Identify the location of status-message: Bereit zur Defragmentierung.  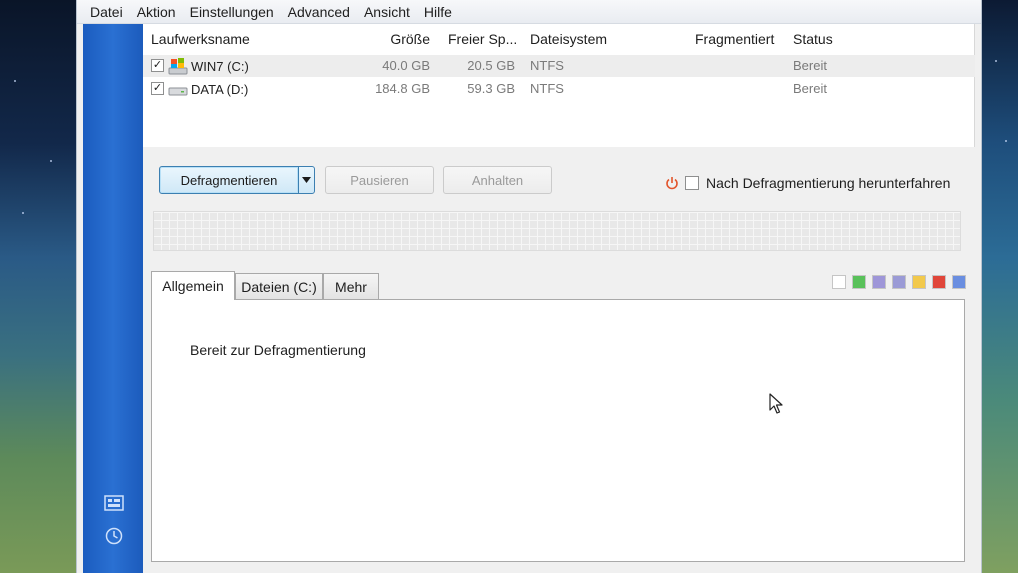
(278, 350).